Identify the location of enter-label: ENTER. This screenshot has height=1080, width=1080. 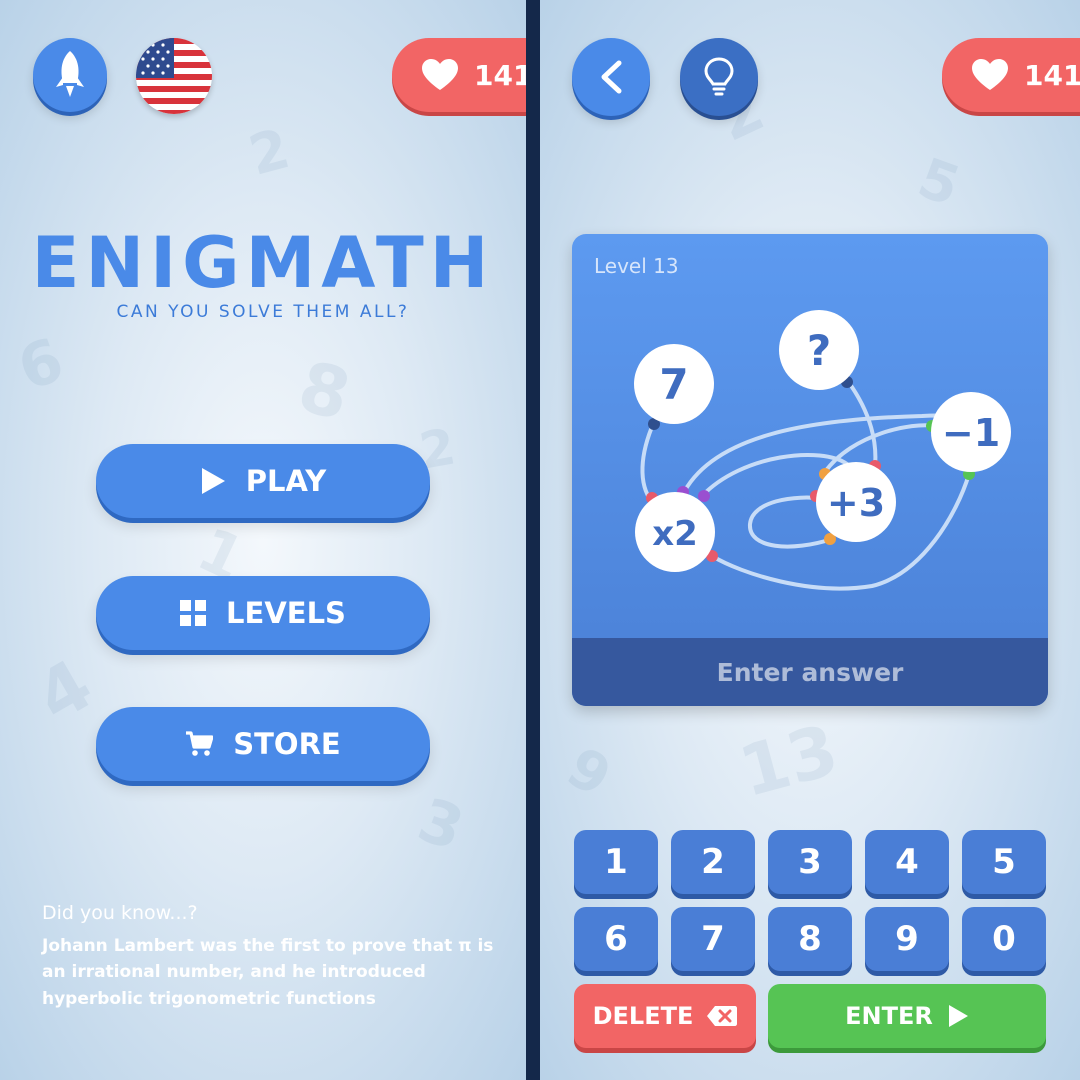
(889, 1016).